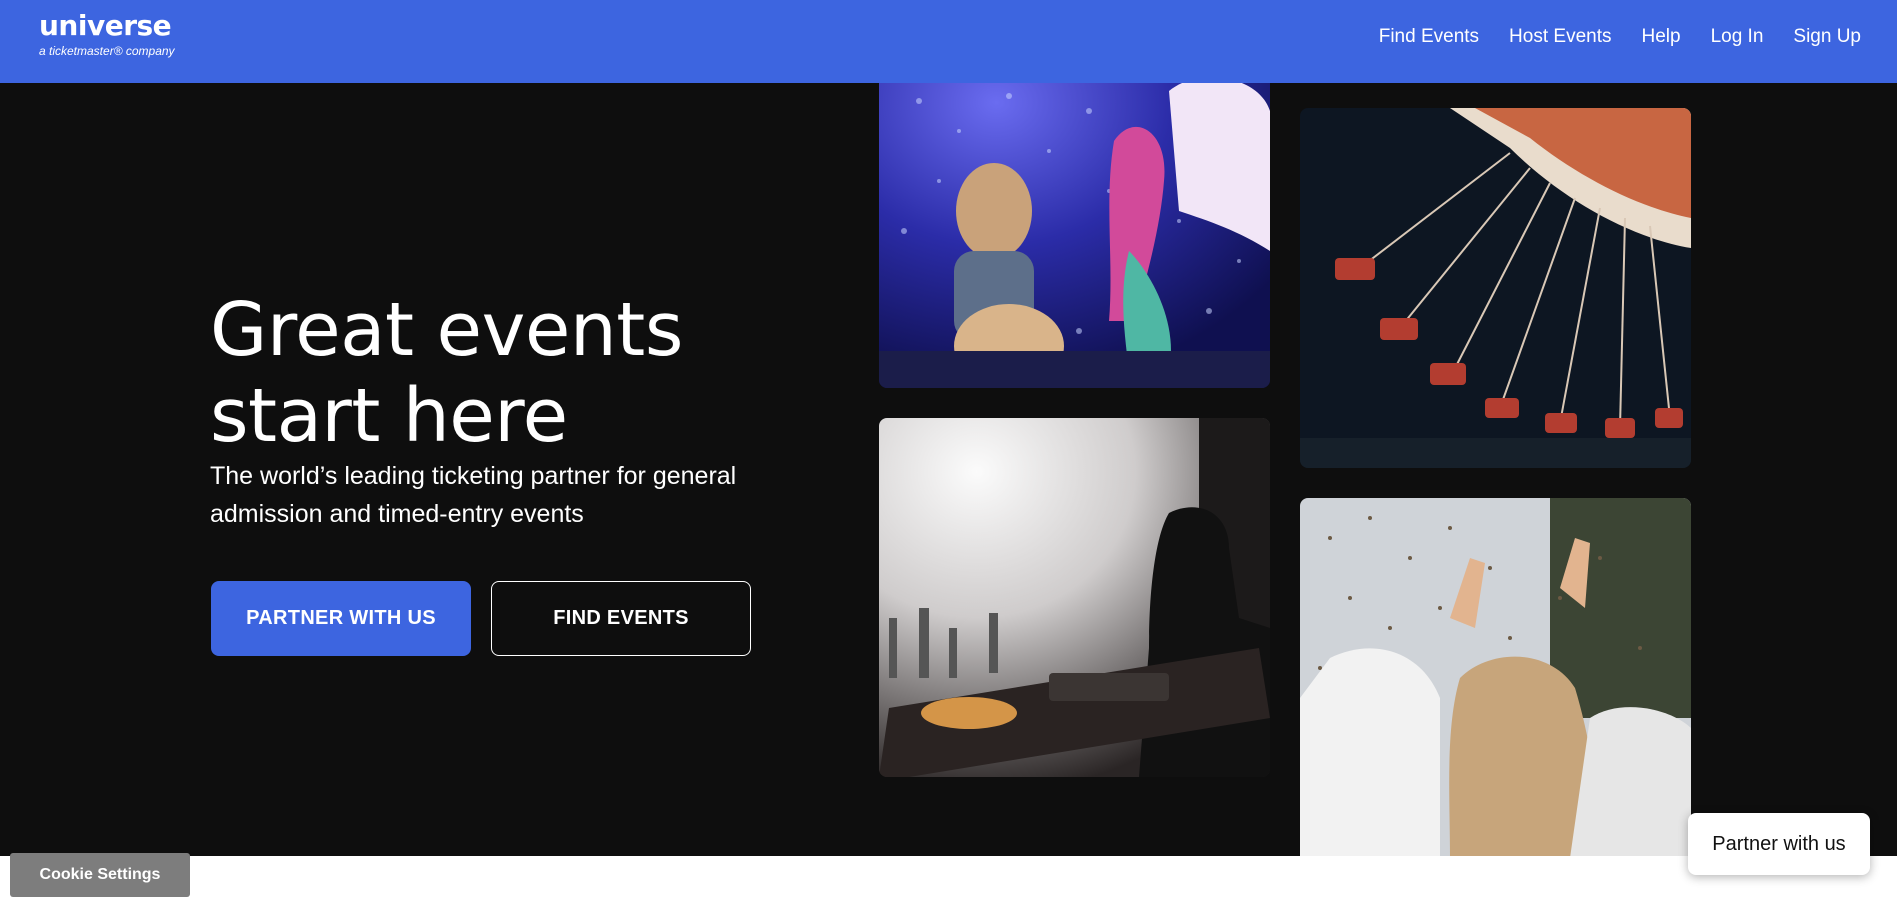 The width and height of the screenshot is (1897, 899). Describe the element at coordinates (1560, 37) in the screenshot. I see `nav-host-events: Host Events` at that location.